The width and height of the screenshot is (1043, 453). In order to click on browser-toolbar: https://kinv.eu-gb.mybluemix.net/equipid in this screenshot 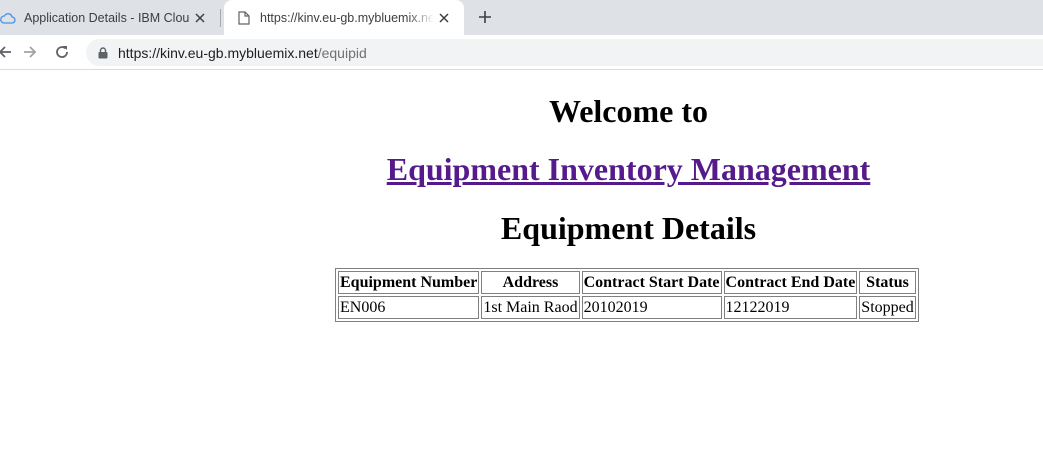, I will do `click(521, 52)`.